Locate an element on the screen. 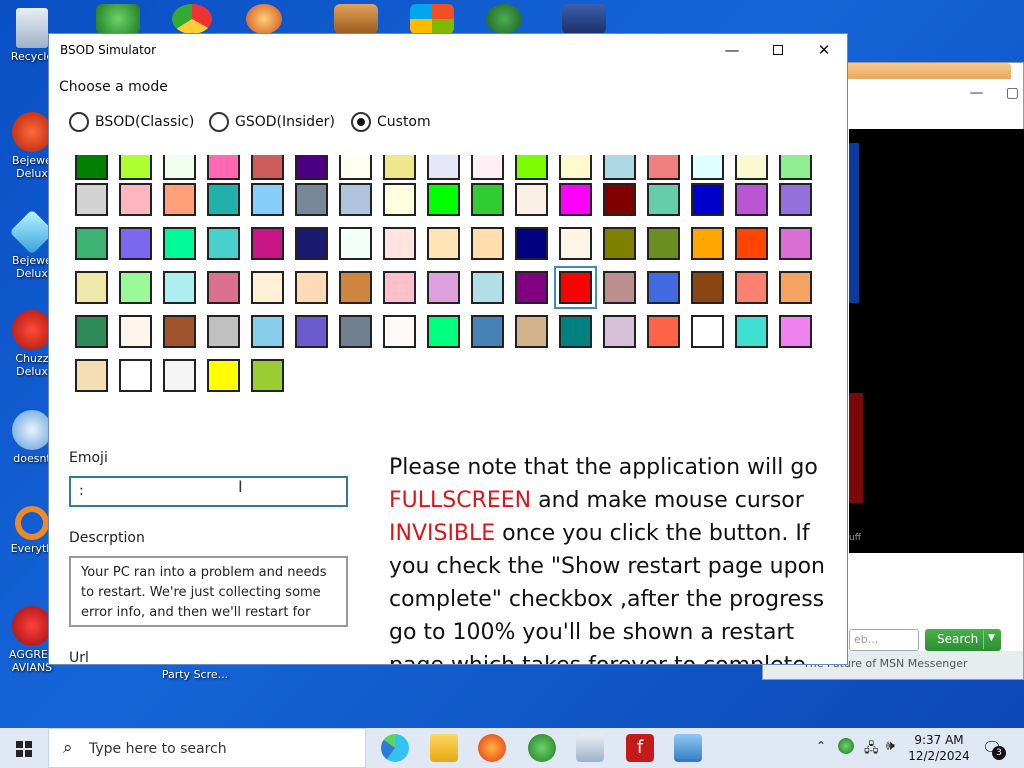  show-hidden-icons-chevron-icon: ⌃ is located at coordinates (821, 753).